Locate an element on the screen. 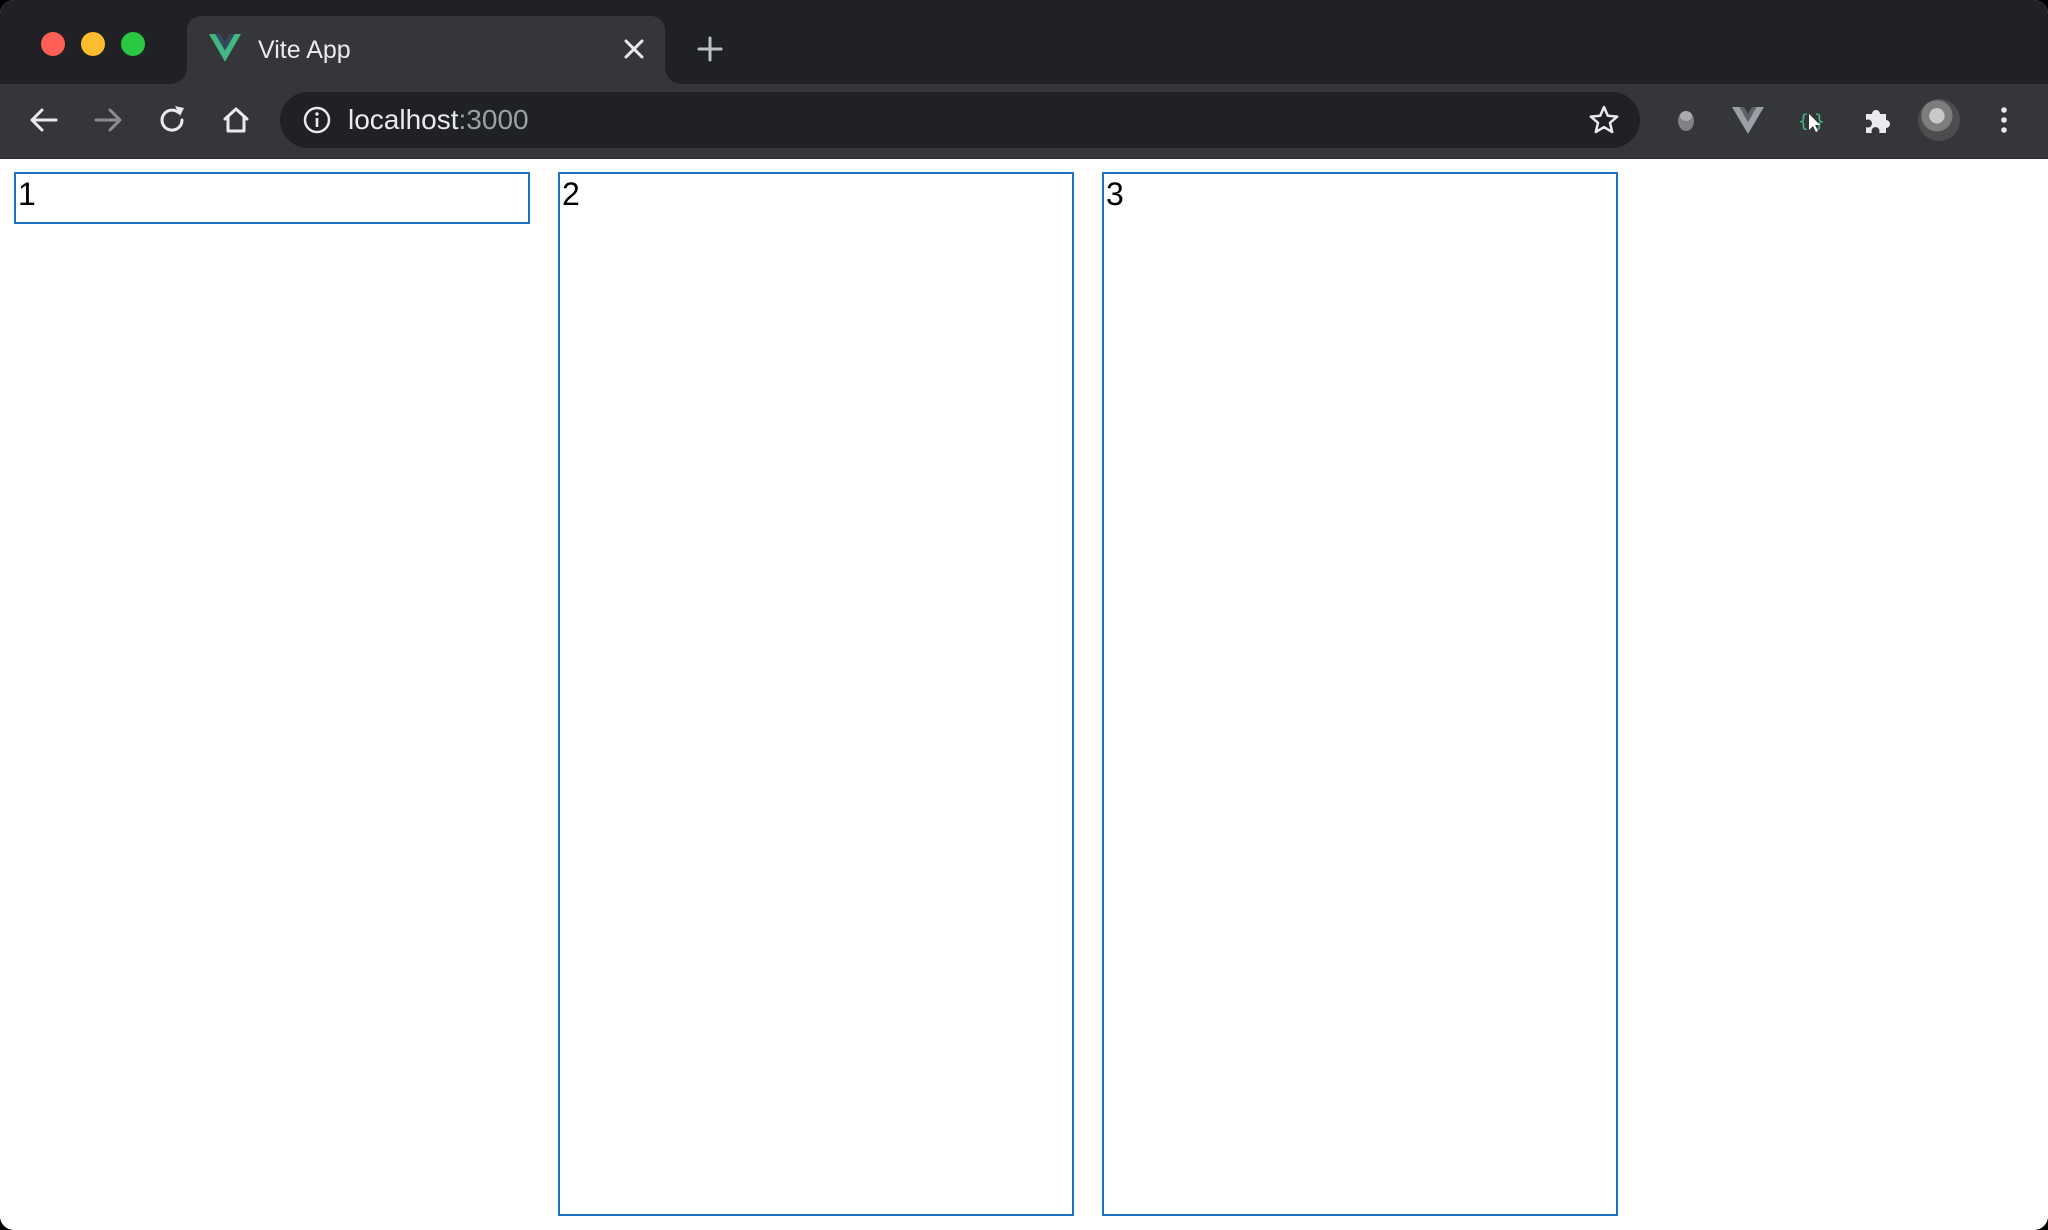 Image resolution: width=2048 pixels, height=1230 pixels. vue-logo-icon is located at coordinates (225, 48).